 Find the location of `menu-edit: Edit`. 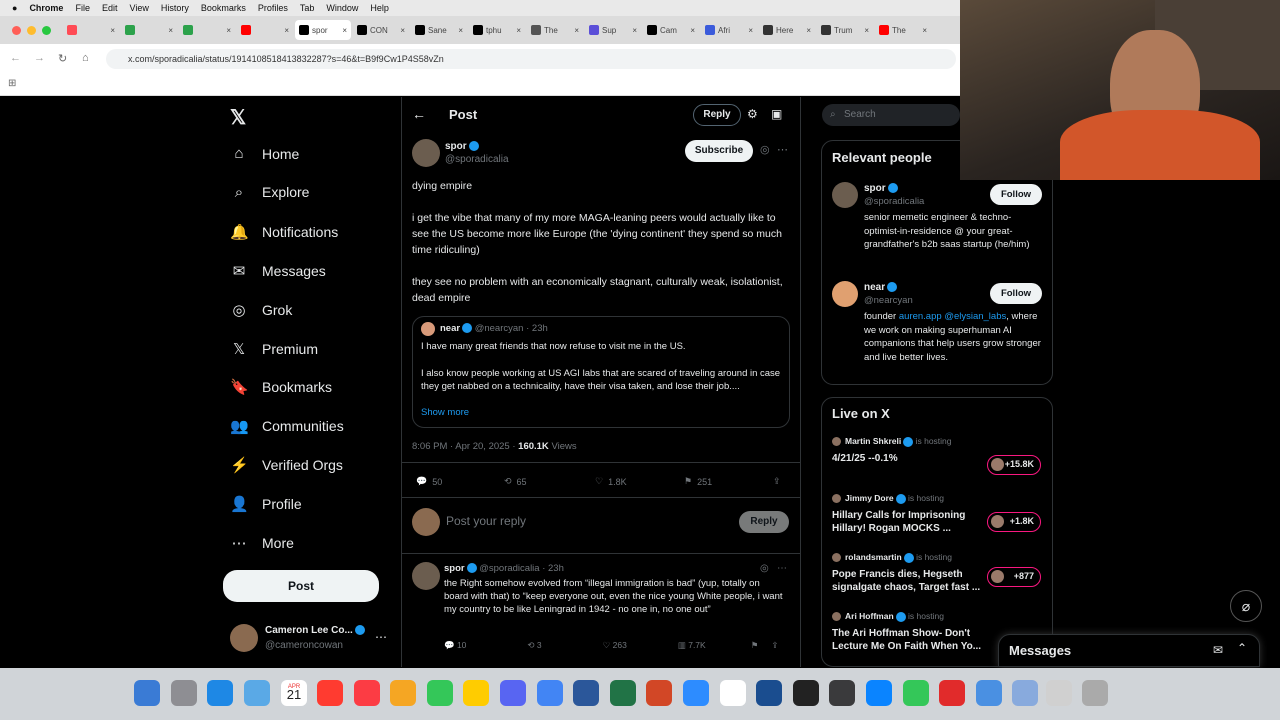

menu-edit: Edit is located at coordinates (110, 8).